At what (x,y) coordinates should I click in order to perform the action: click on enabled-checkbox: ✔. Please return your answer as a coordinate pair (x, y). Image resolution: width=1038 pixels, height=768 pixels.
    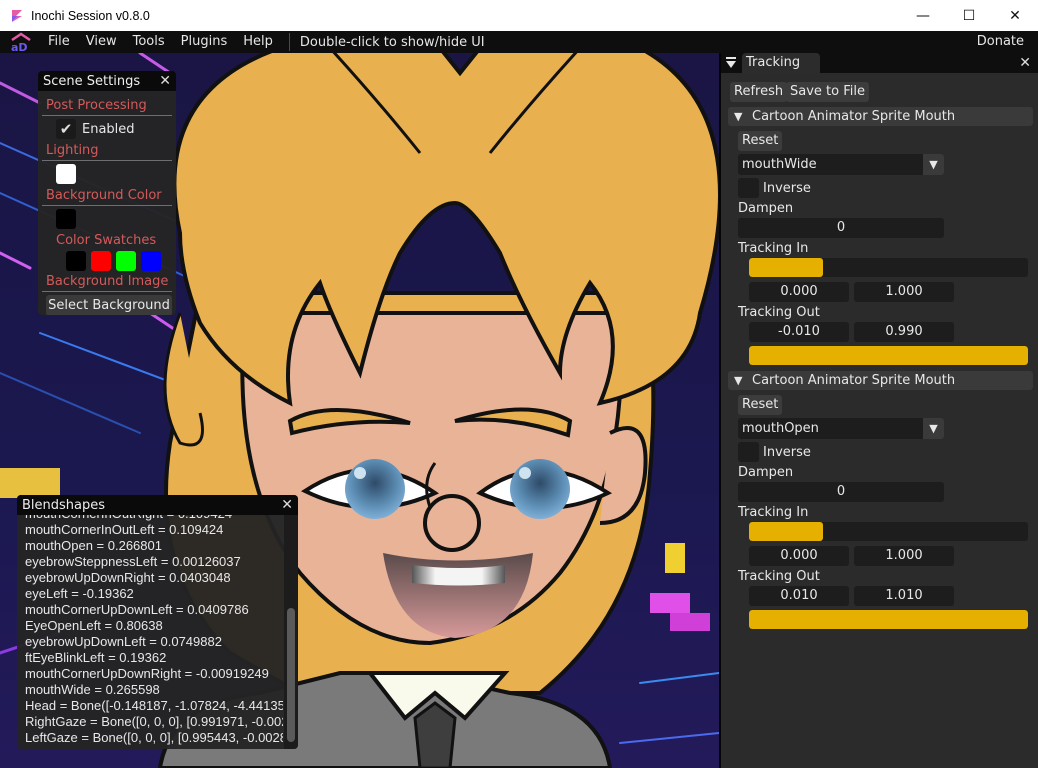
    Looking at the image, I should click on (66, 129).